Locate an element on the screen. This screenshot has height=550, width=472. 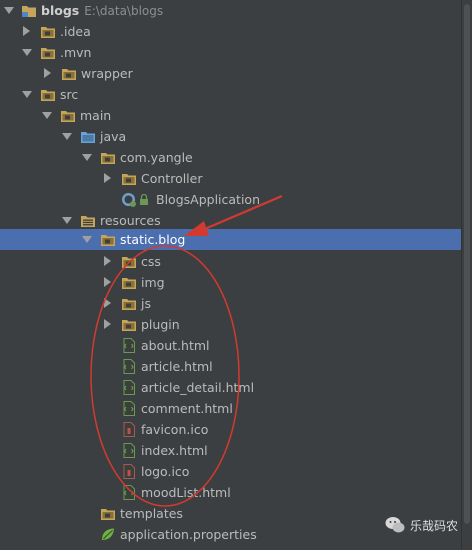
tree-item-label: favicon.ico is located at coordinates (175, 429).